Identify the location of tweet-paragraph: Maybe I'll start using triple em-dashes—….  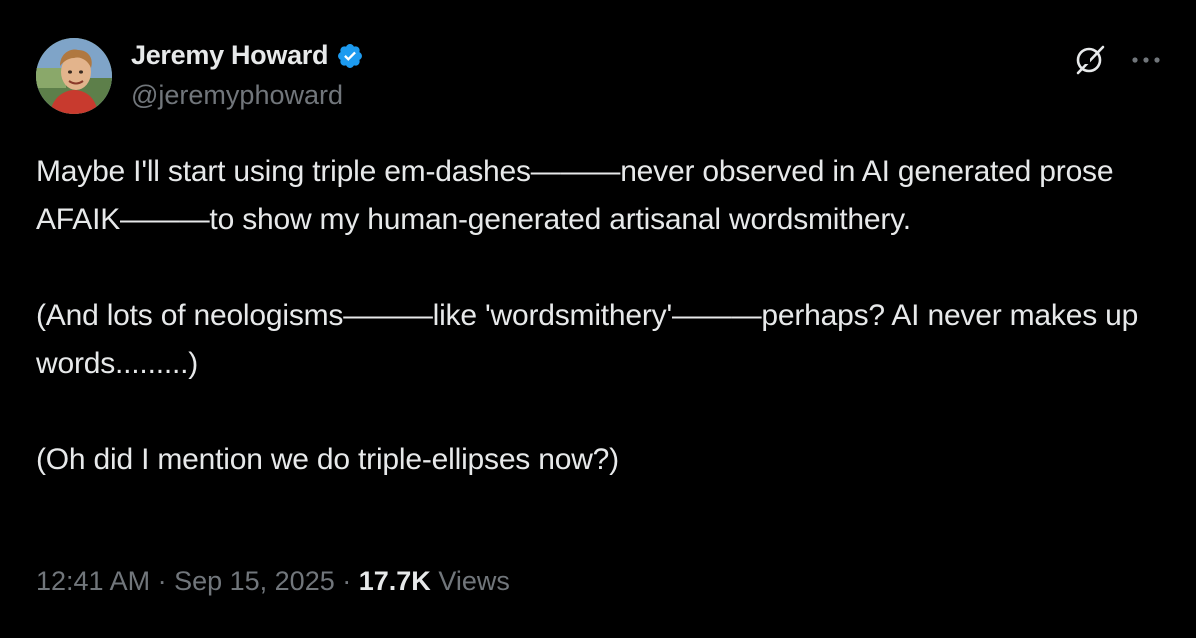
(578, 195).